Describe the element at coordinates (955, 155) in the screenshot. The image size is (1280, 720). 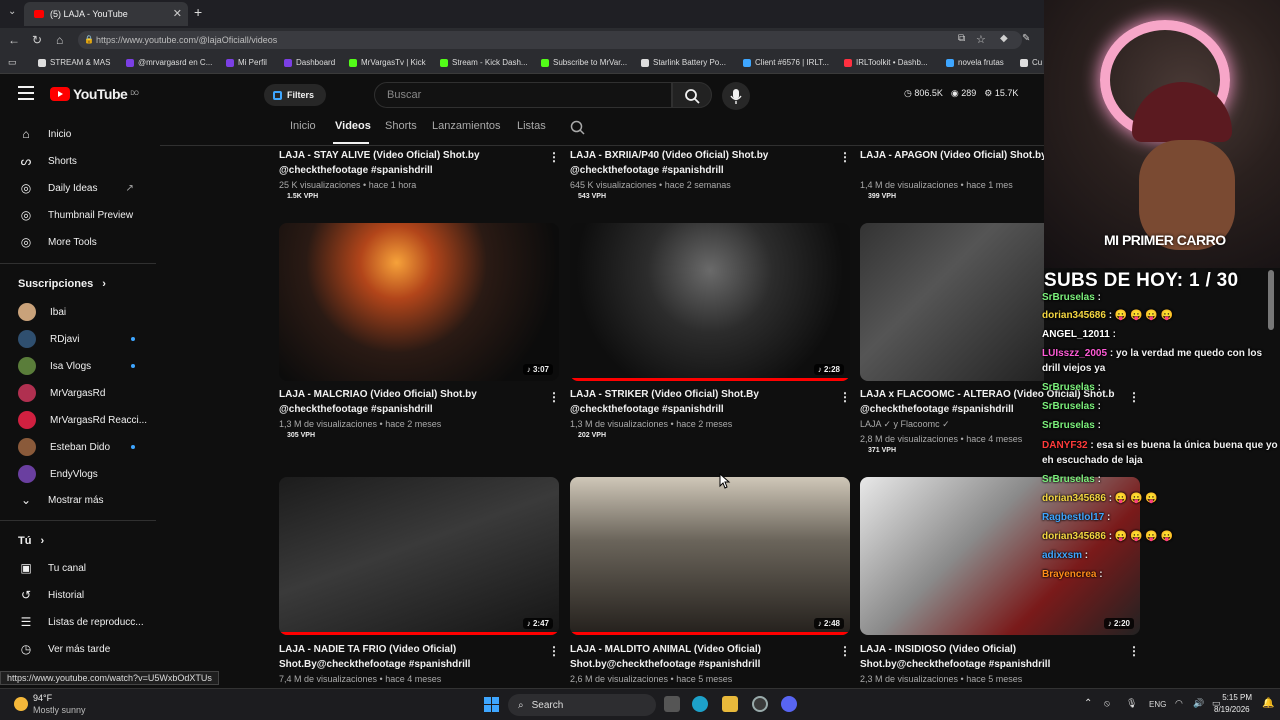
I see `video-title: LAJA - APAGON (Video Oficial) Shot.by` at that location.